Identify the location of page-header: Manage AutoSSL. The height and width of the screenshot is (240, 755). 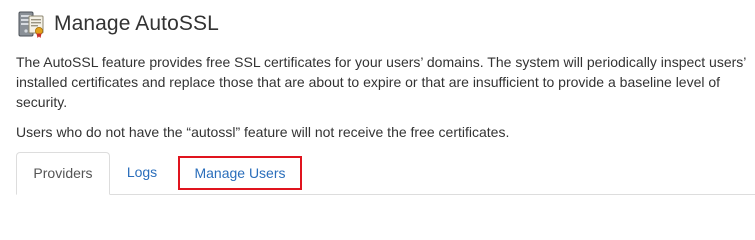
(117, 24).